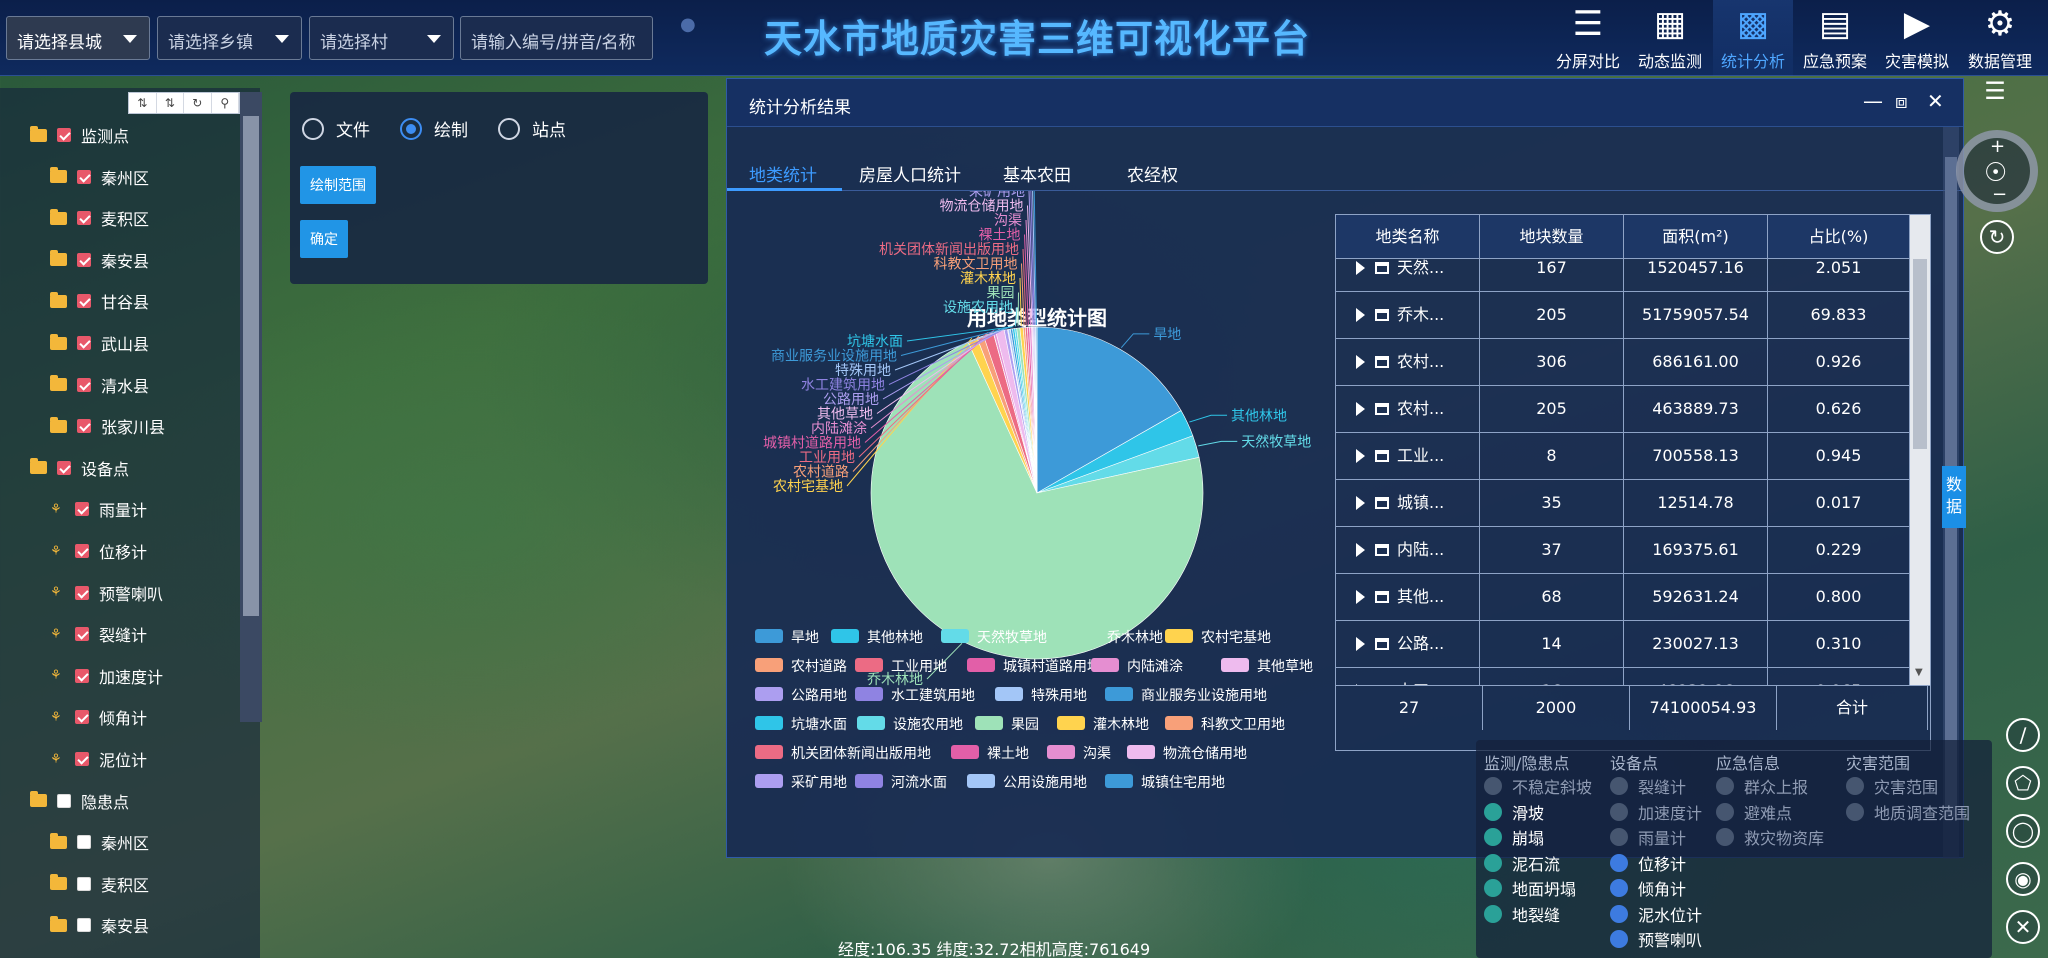 The height and width of the screenshot is (958, 2048). Describe the element at coordinates (1670, 38) in the screenshot. I see `nav-dynamic-monitor: ▦ 动态监测` at that location.